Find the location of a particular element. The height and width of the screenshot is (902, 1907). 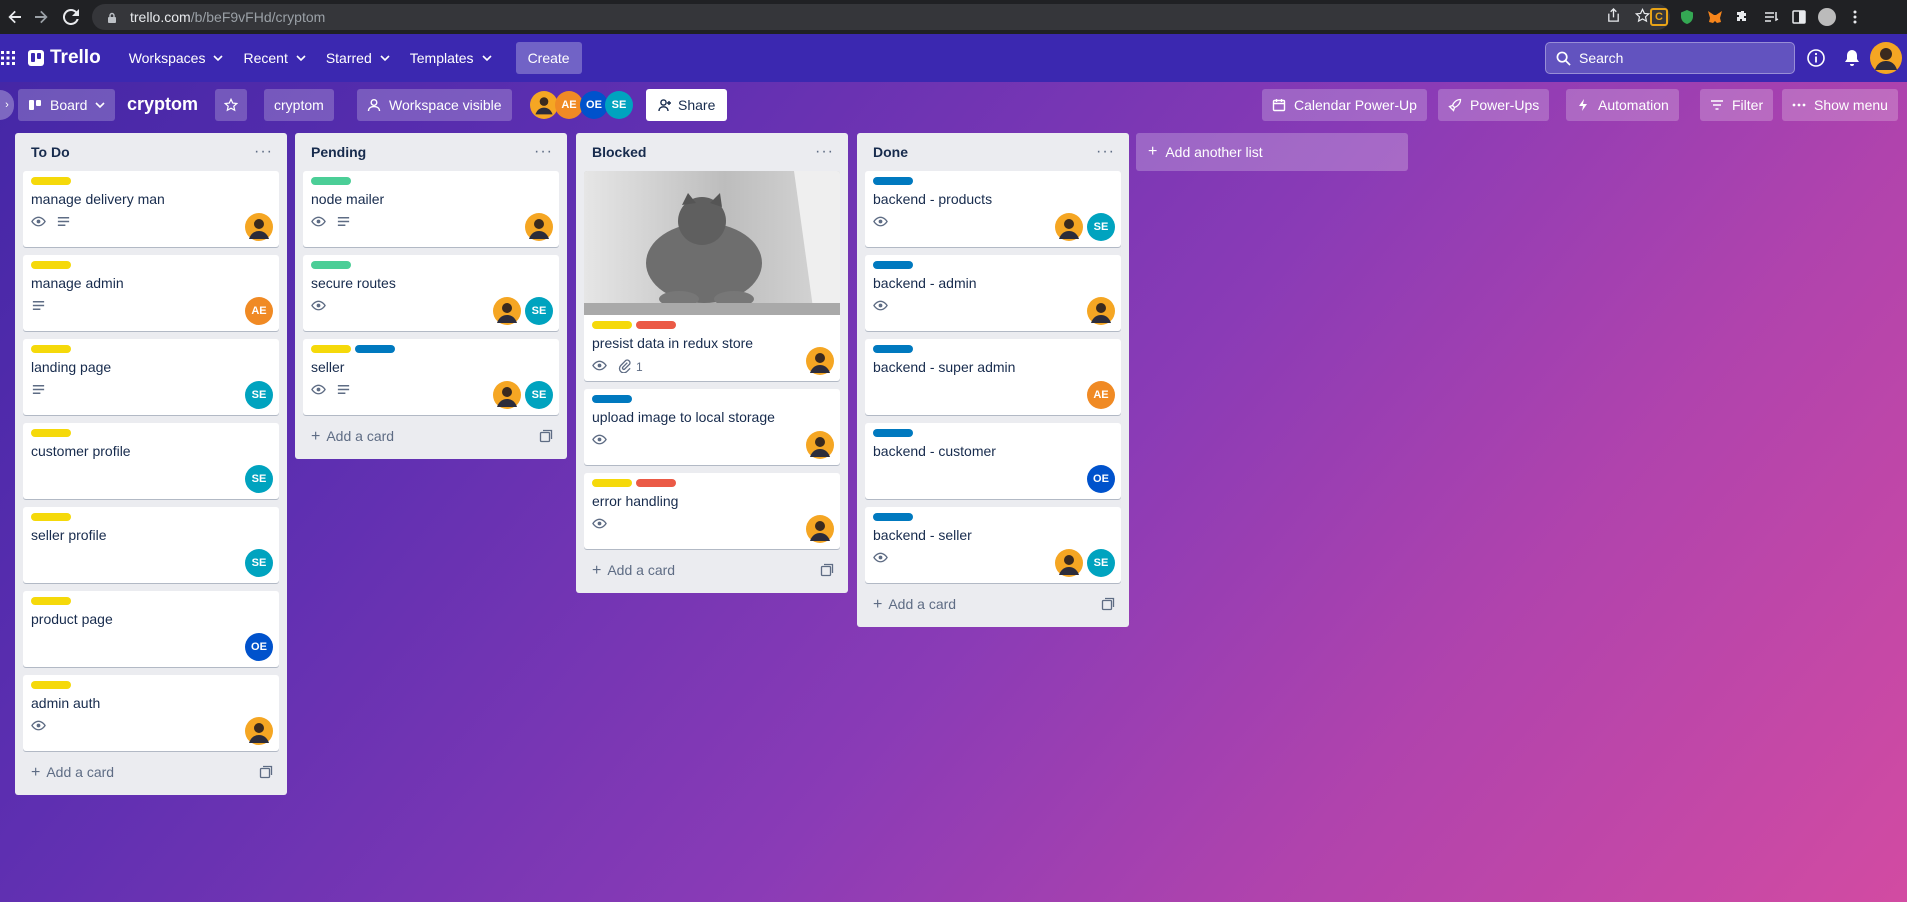

powerups-button: Power-Ups is located at coordinates (1494, 105).